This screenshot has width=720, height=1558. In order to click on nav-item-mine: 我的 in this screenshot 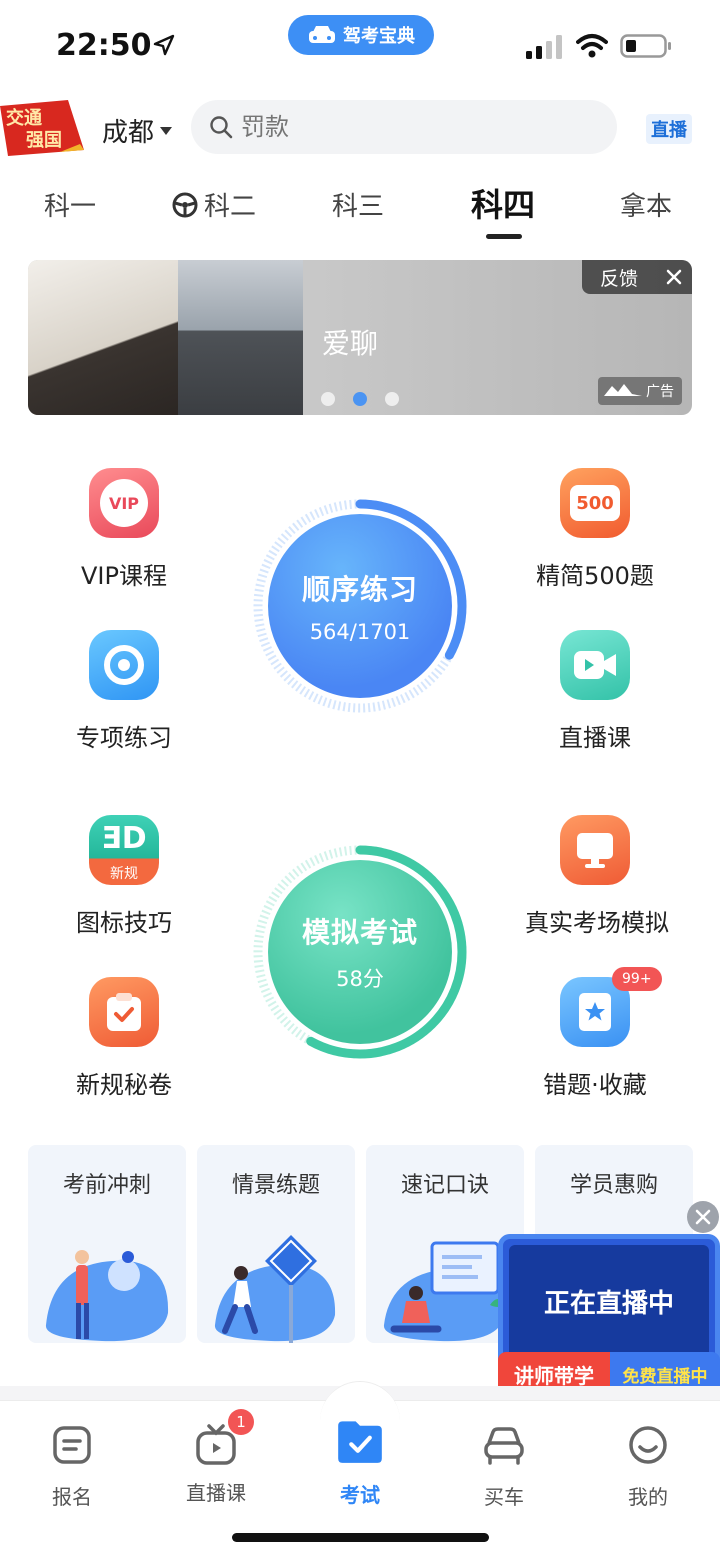, I will do `click(648, 1466)`.